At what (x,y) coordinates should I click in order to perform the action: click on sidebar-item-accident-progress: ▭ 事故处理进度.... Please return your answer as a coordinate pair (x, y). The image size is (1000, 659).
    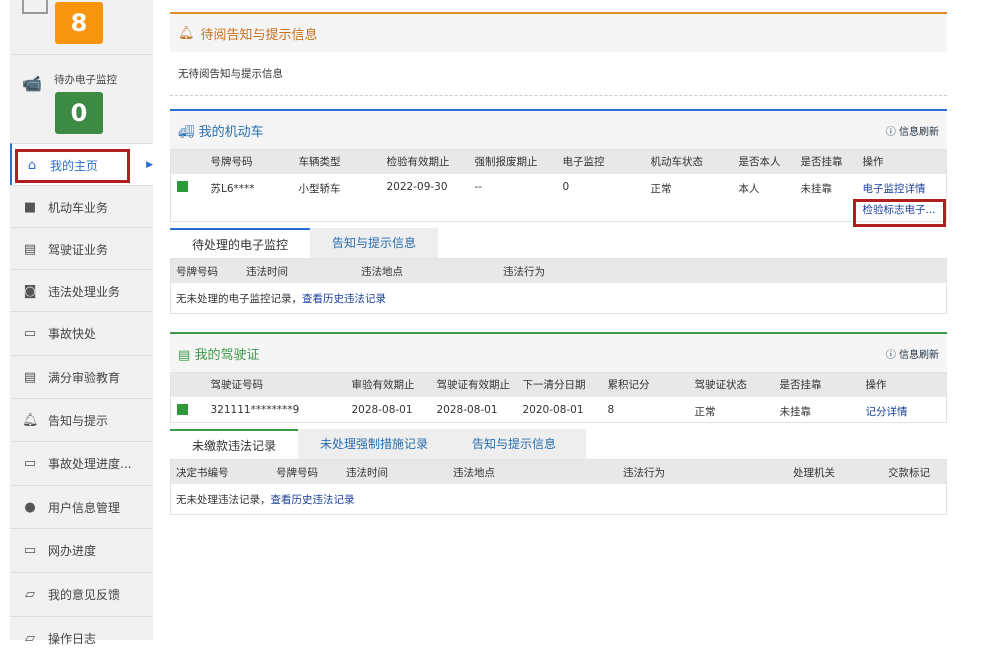
    Looking at the image, I should click on (81, 462).